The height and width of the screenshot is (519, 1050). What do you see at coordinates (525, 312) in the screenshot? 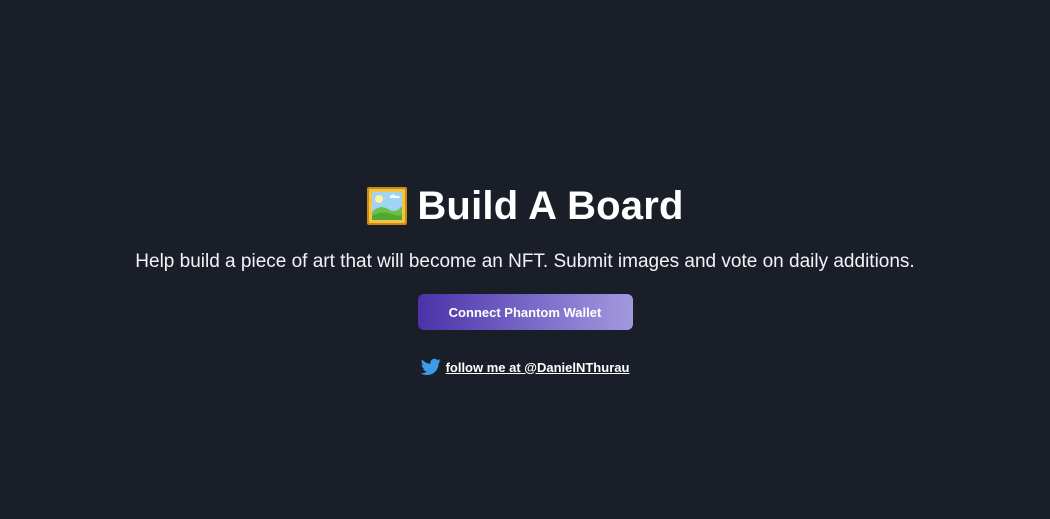
I see `connect-wallet-button: Connect Phantom Wallet` at bounding box center [525, 312].